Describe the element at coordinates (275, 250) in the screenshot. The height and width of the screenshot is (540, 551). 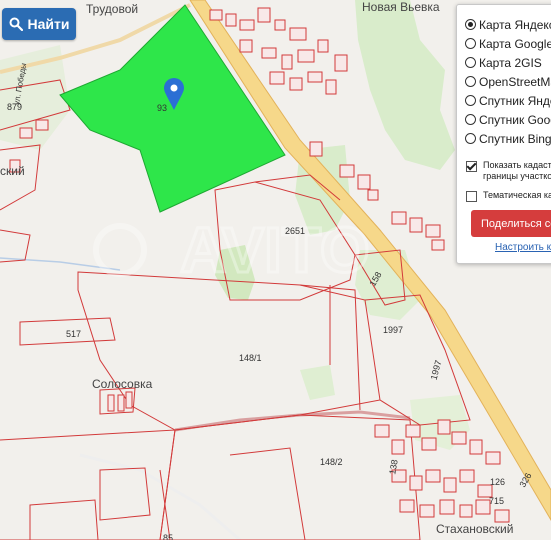
I see `svg-text: AVITO` at that location.